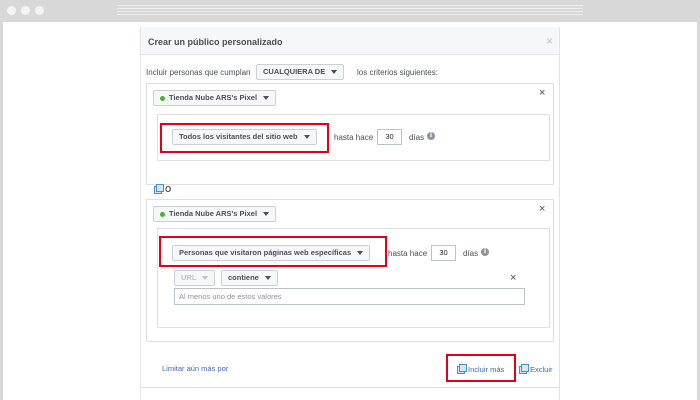 The image size is (700, 400). Describe the element at coordinates (443, 253) in the screenshot. I see `days-input-2: 30` at that location.